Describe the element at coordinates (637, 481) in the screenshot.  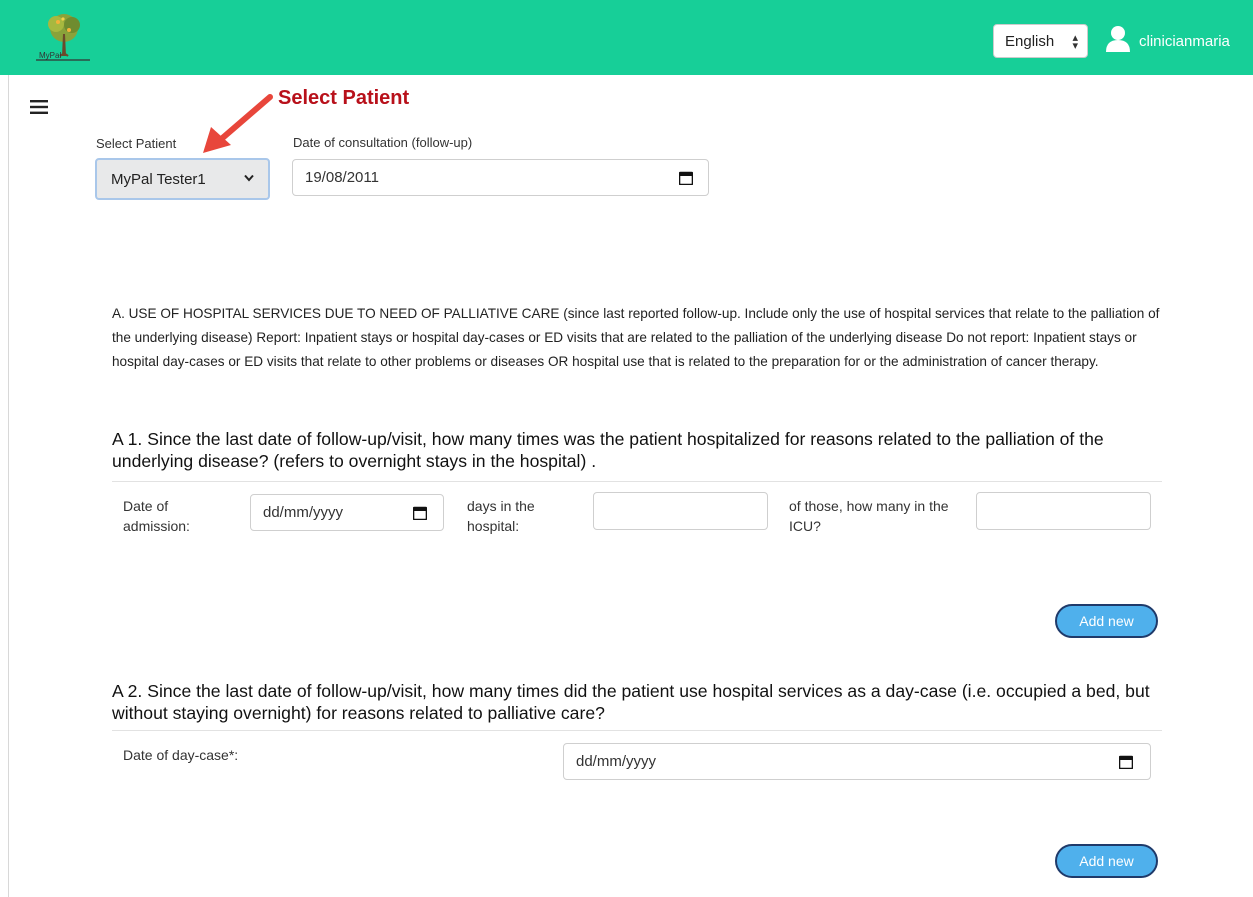
I see `section-a1-divider` at that location.